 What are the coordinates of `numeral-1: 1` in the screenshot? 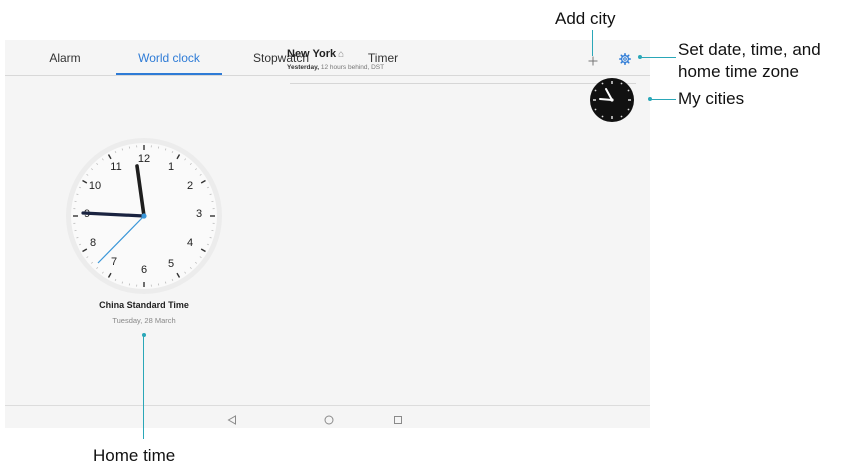 It's located at (171, 167).